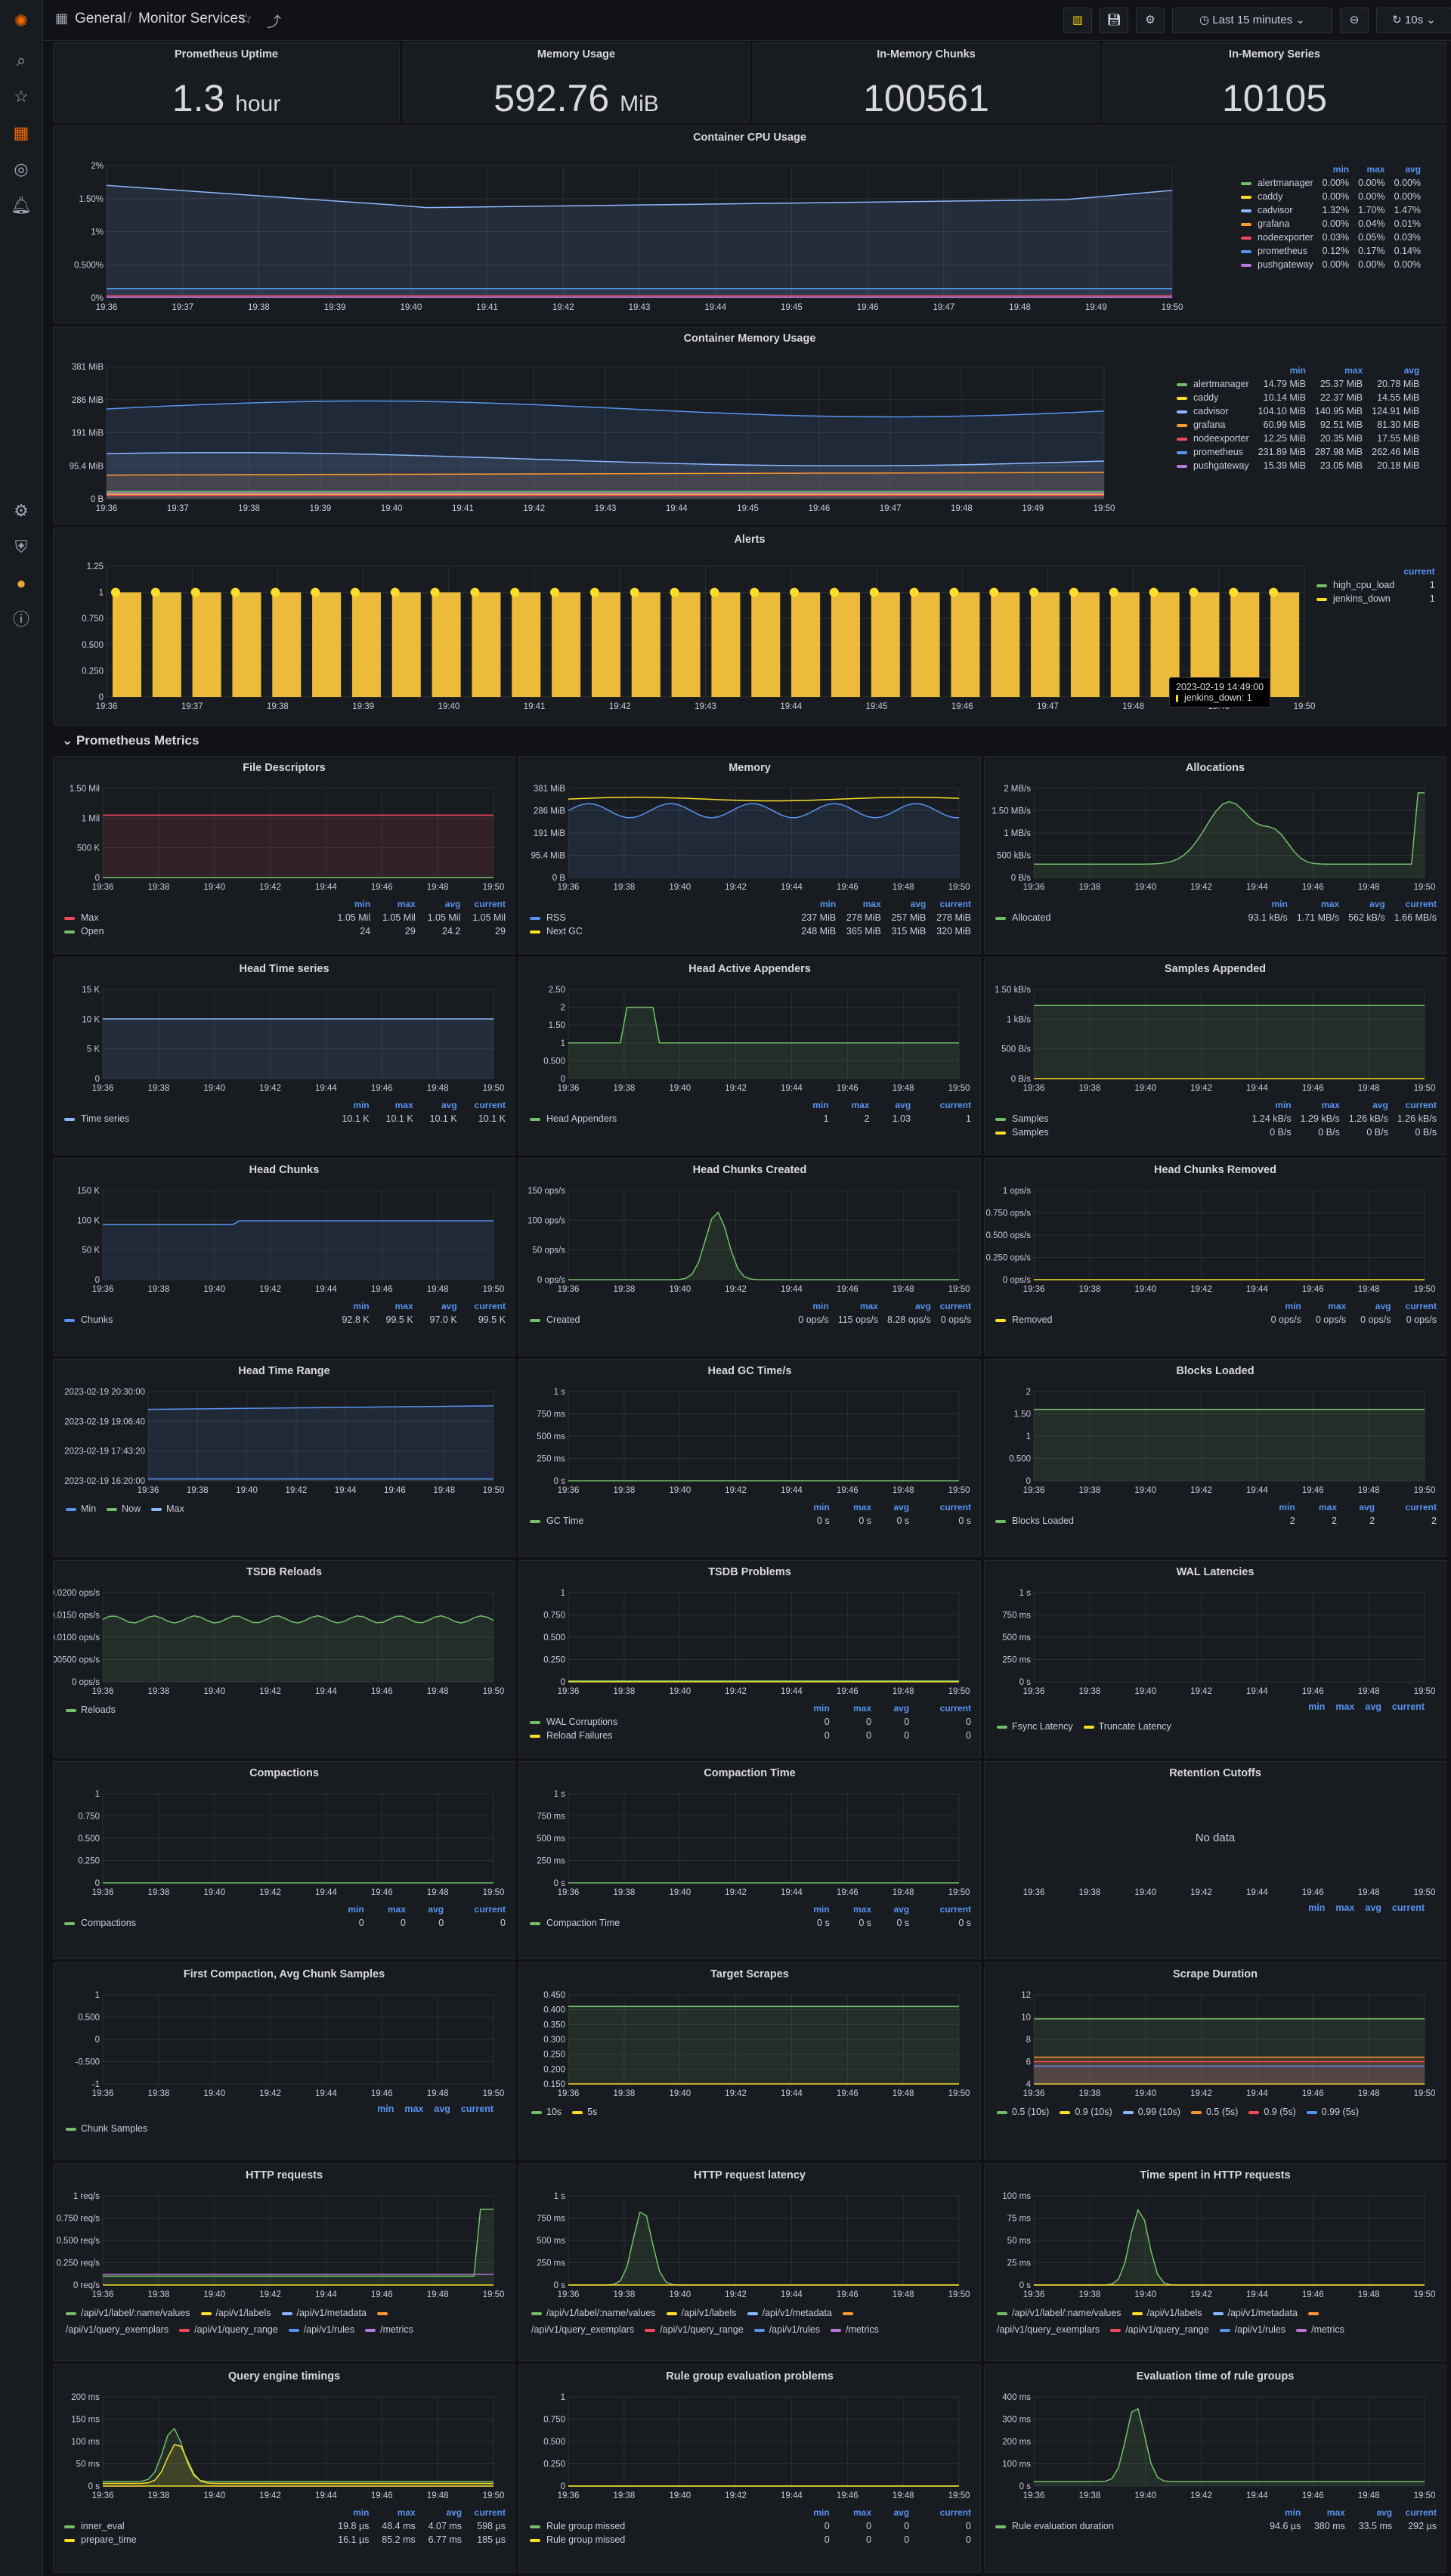 The height and width of the screenshot is (2576, 1451). What do you see at coordinates (92, 932) in the screenshot?
I see `legend-series-name: Open` at bounding box center [92, 932].